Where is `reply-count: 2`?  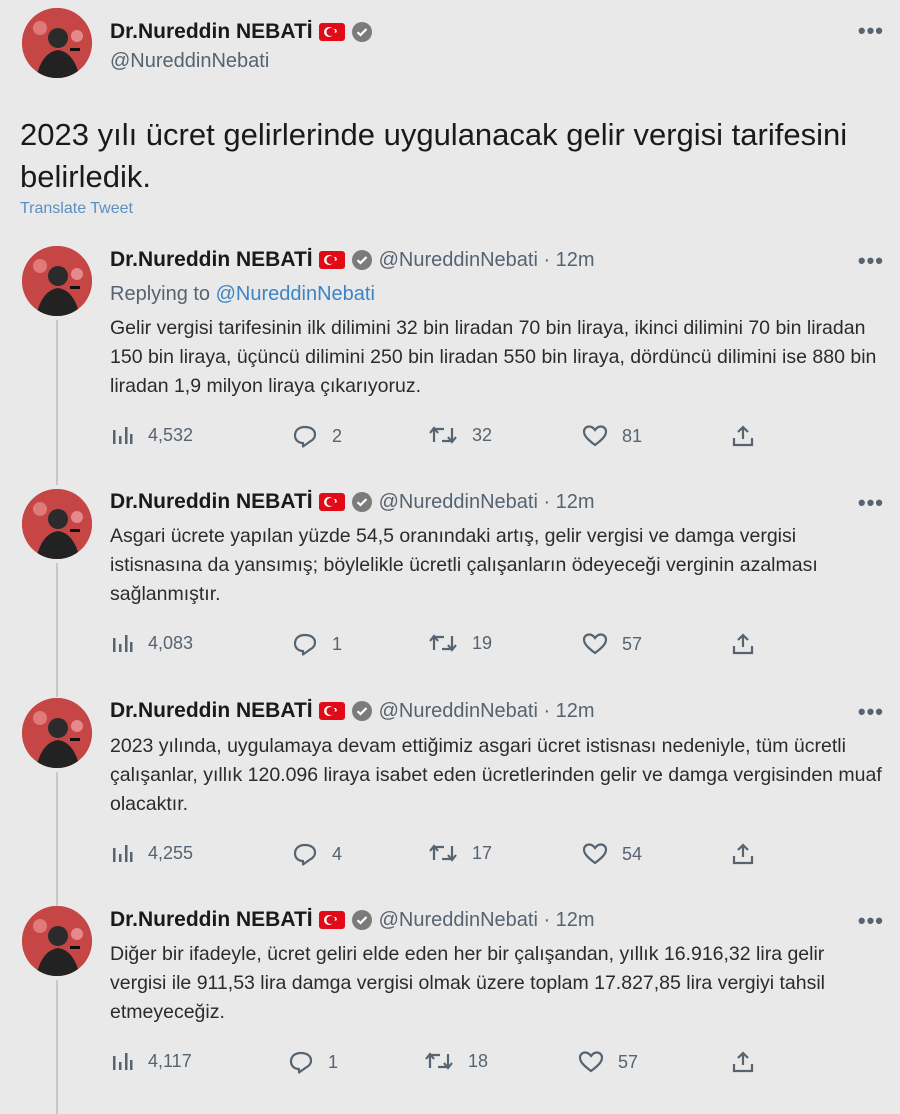 reply-count: 2 is located at coordinates (337, 435).